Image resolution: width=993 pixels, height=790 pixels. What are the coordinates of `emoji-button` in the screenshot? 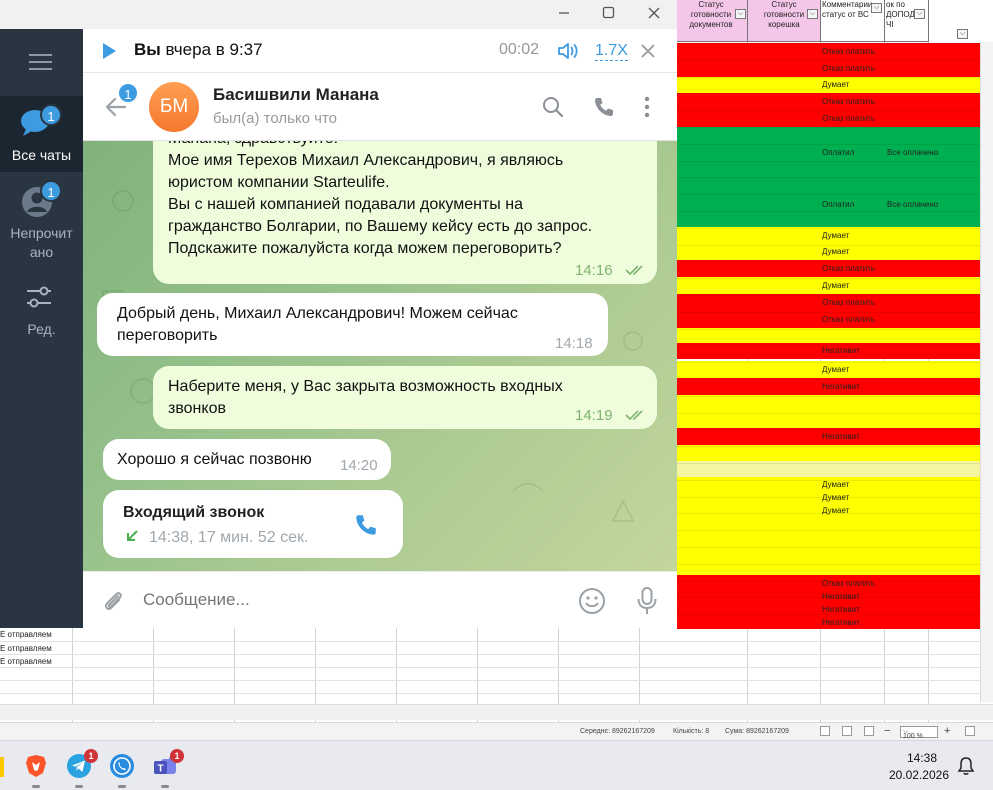 It's located at (592, 601).